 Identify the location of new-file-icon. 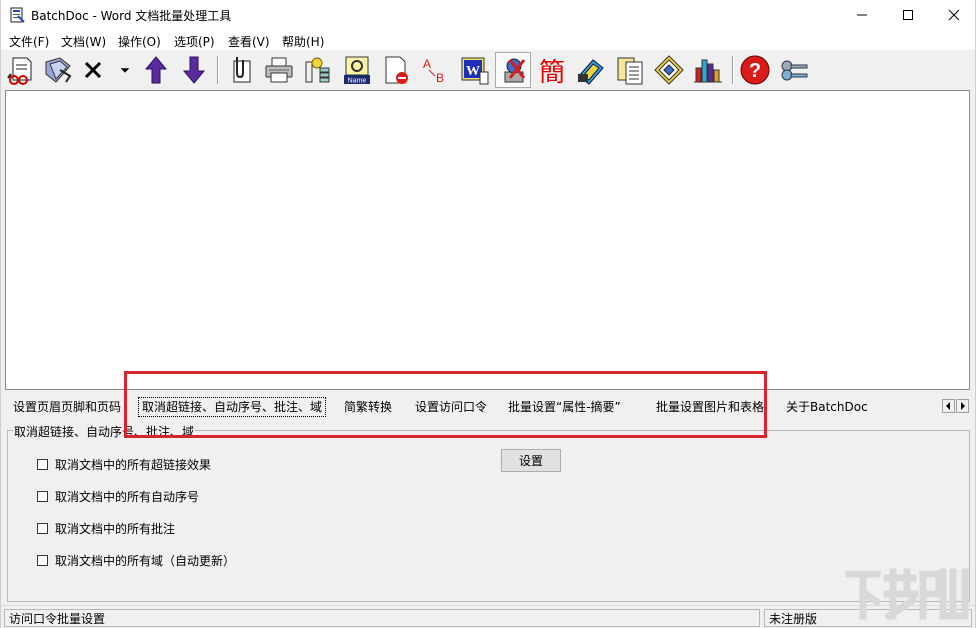
(19, 71).